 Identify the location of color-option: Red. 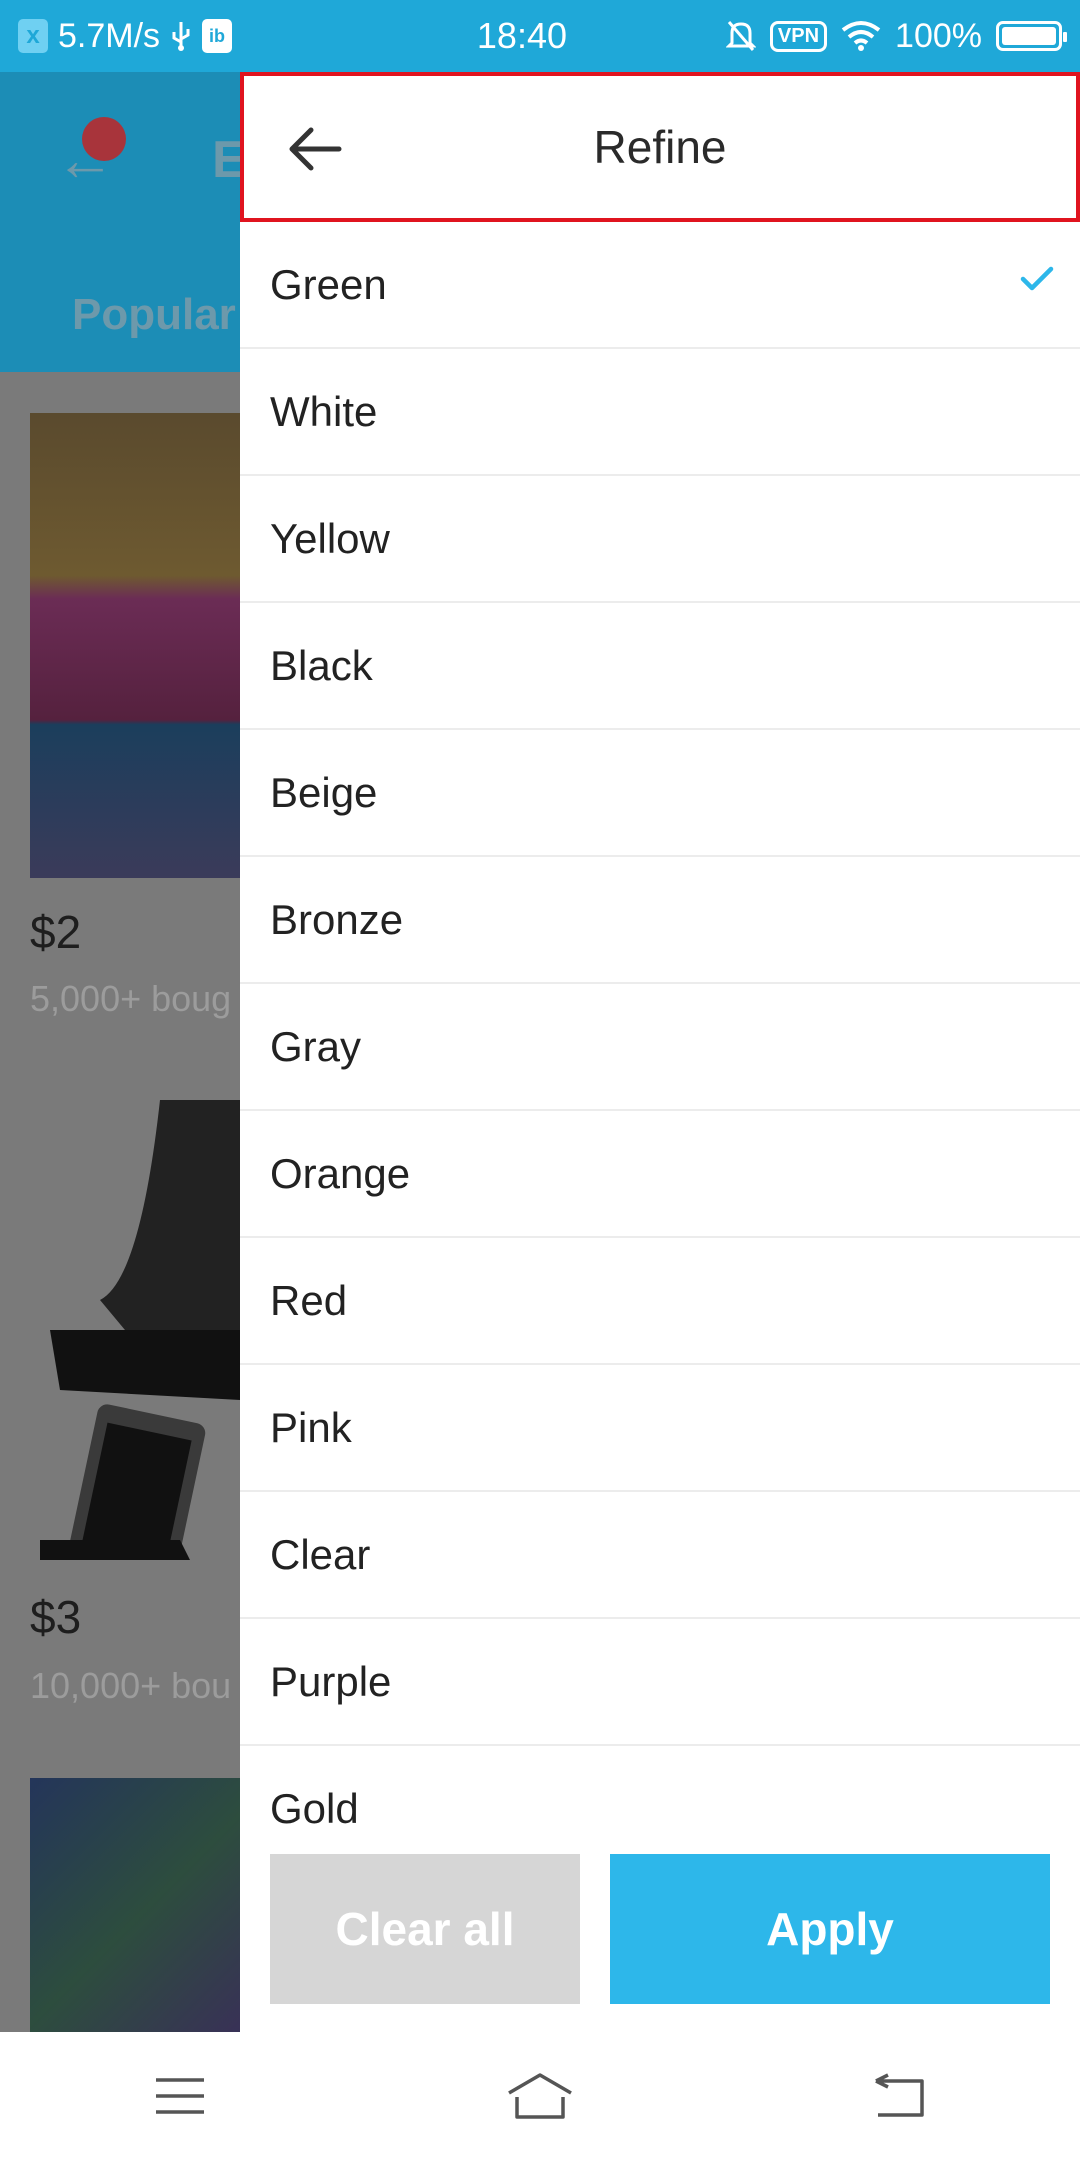
(660, 1301).